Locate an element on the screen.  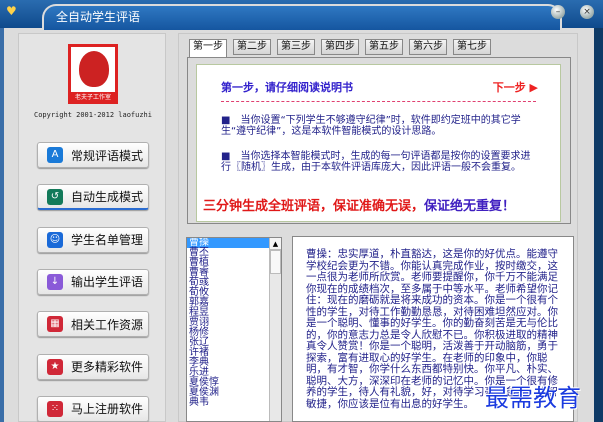
app-icon: ♥ is located at coordinates (11, 11).